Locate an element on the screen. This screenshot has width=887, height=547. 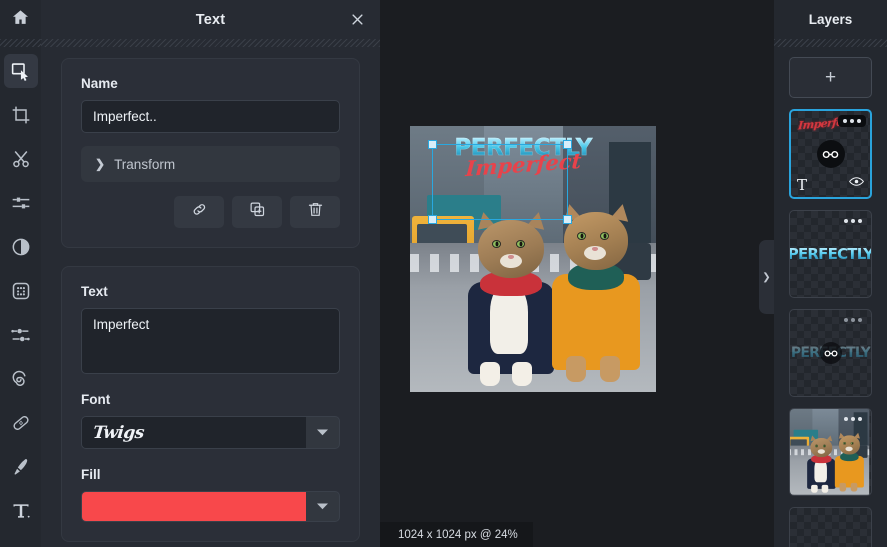
layer-item-imperfect-text: Imperfect T is located at coordinates (830, 154).